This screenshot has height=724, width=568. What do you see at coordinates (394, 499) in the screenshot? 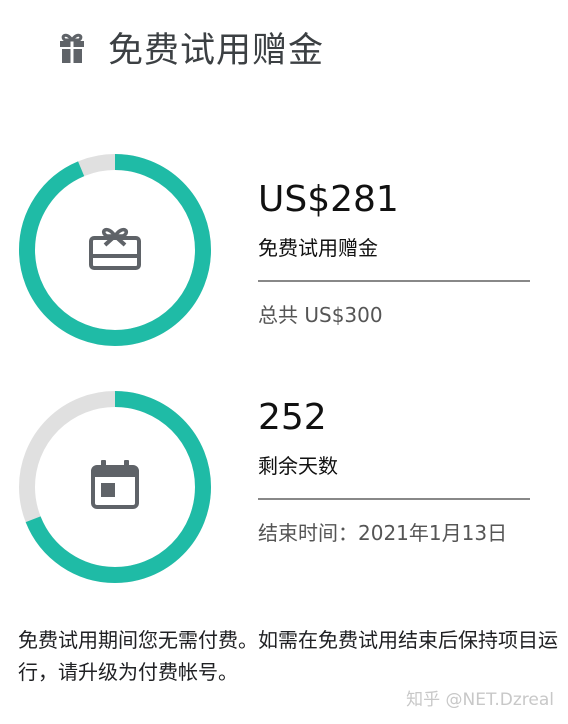
I see `days-divider` at bounding box center [394, 499].